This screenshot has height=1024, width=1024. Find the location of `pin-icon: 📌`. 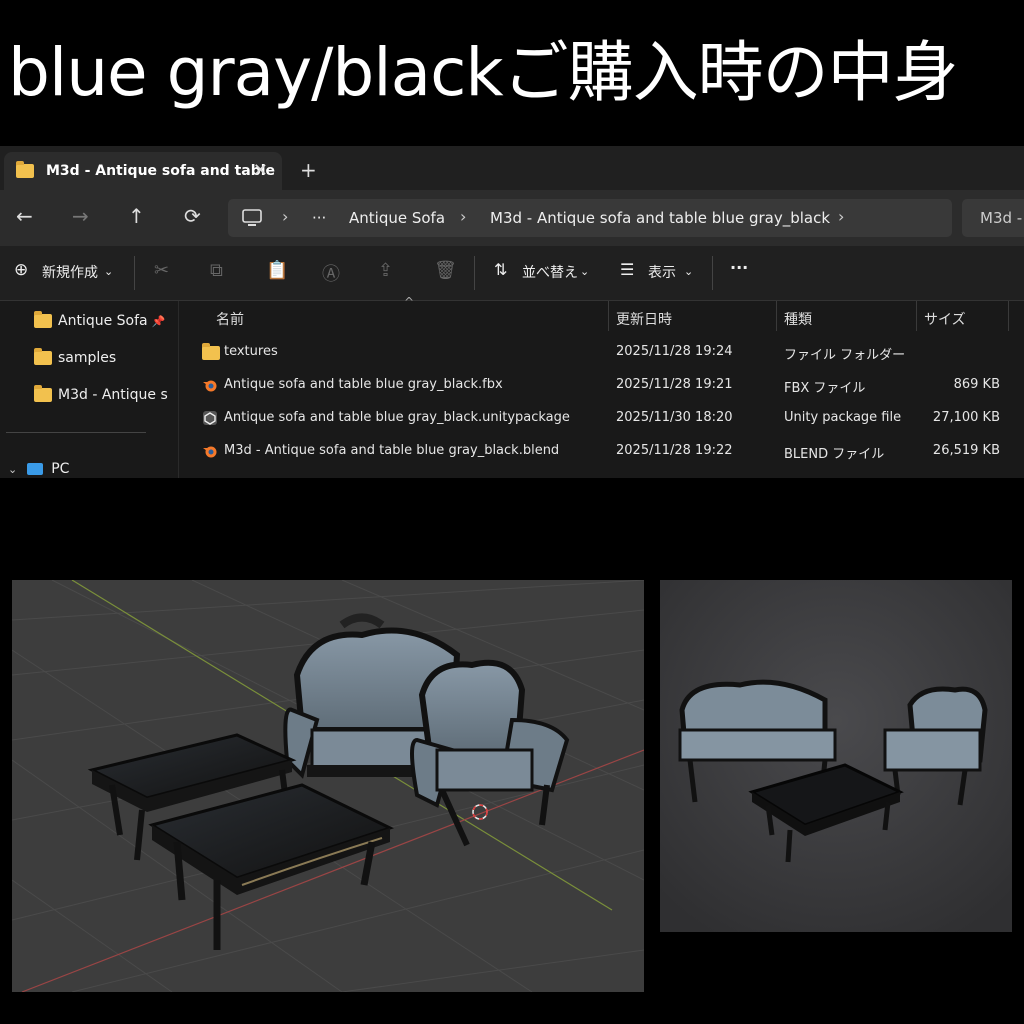

pin-icon: 📌 is located at coordinates (158, 321).